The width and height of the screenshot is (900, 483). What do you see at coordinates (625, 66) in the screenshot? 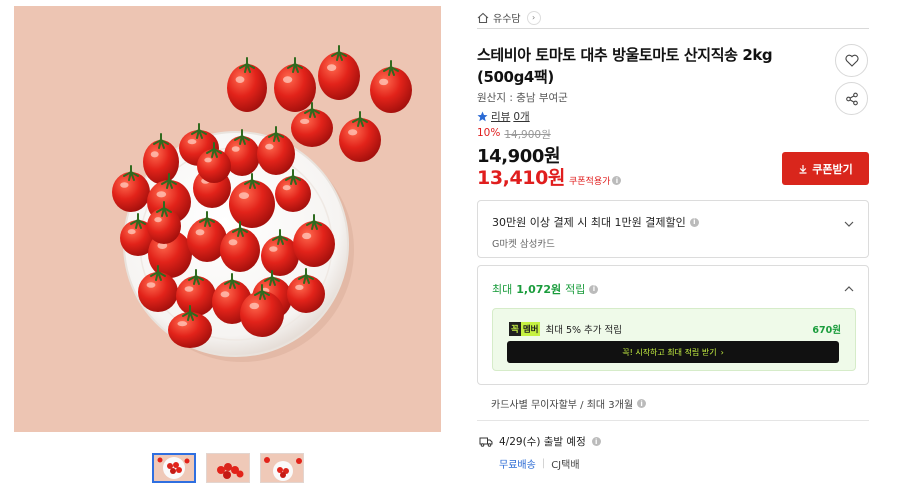
I see `product-title: 스테비아 토마토 대추 방울토마토 산지직송 2kg (500g4팩)` at bounding box center [625, 66].